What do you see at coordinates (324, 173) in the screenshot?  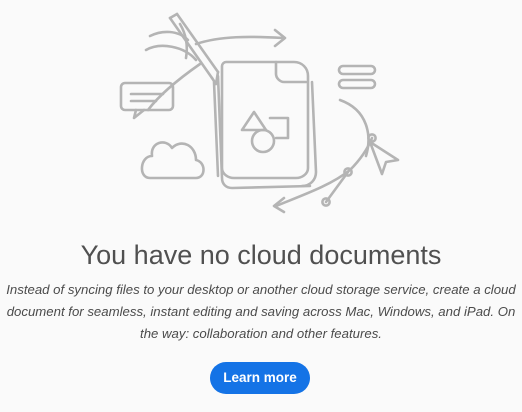 I see `bezier-path` at bounding box center [324, 173].